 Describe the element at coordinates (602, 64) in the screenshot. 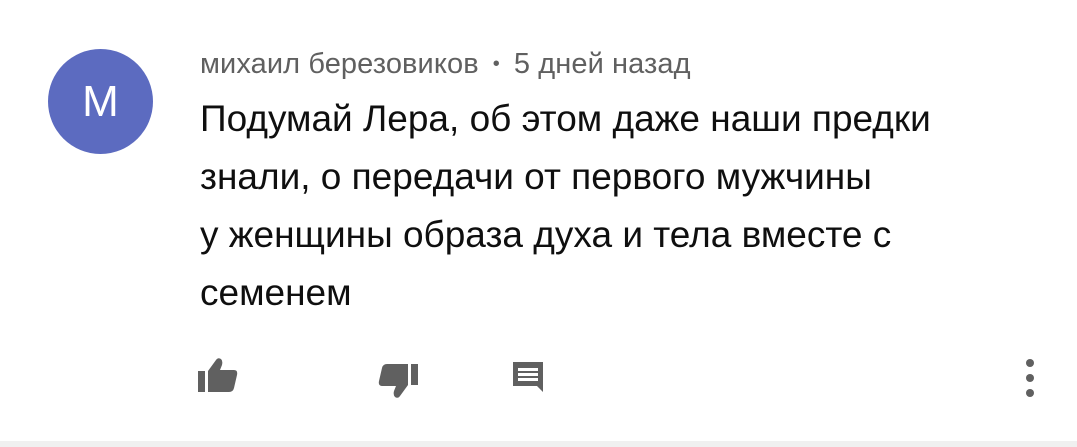

I see `comment-time: 5 дней назад` at that location.